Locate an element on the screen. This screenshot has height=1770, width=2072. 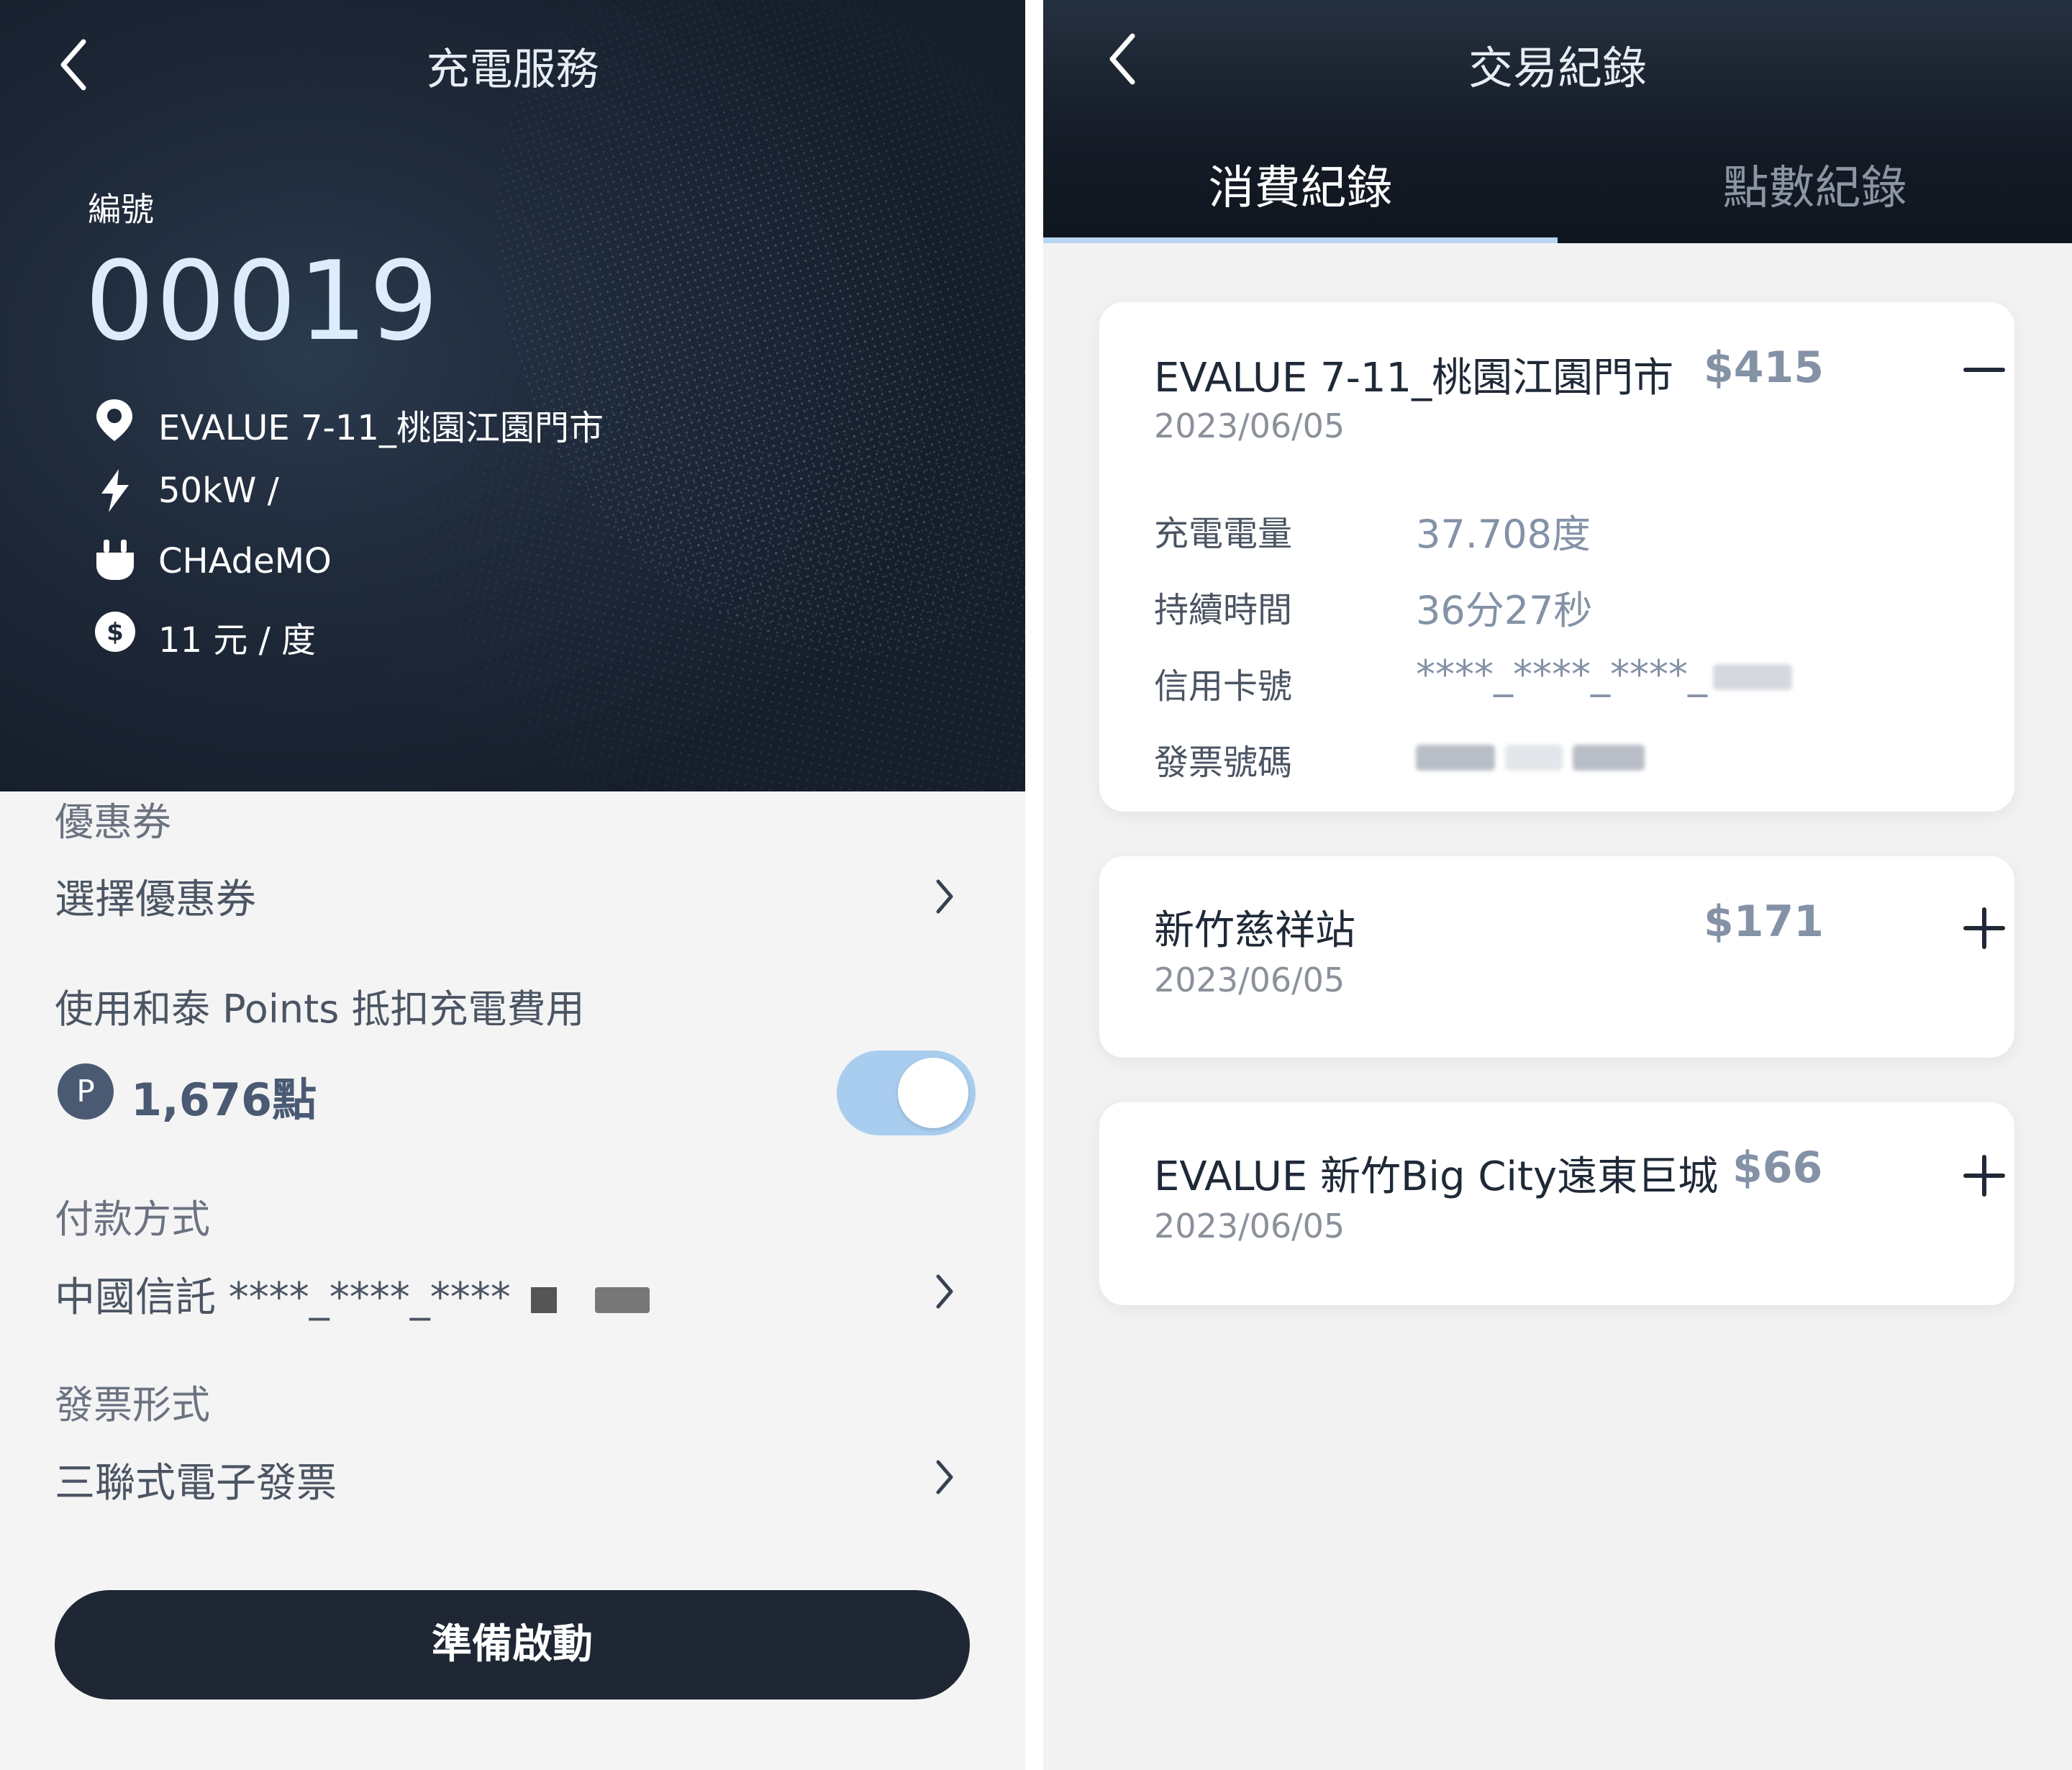
transaction-amount: $66 is located at coordinates (1777, 1168).